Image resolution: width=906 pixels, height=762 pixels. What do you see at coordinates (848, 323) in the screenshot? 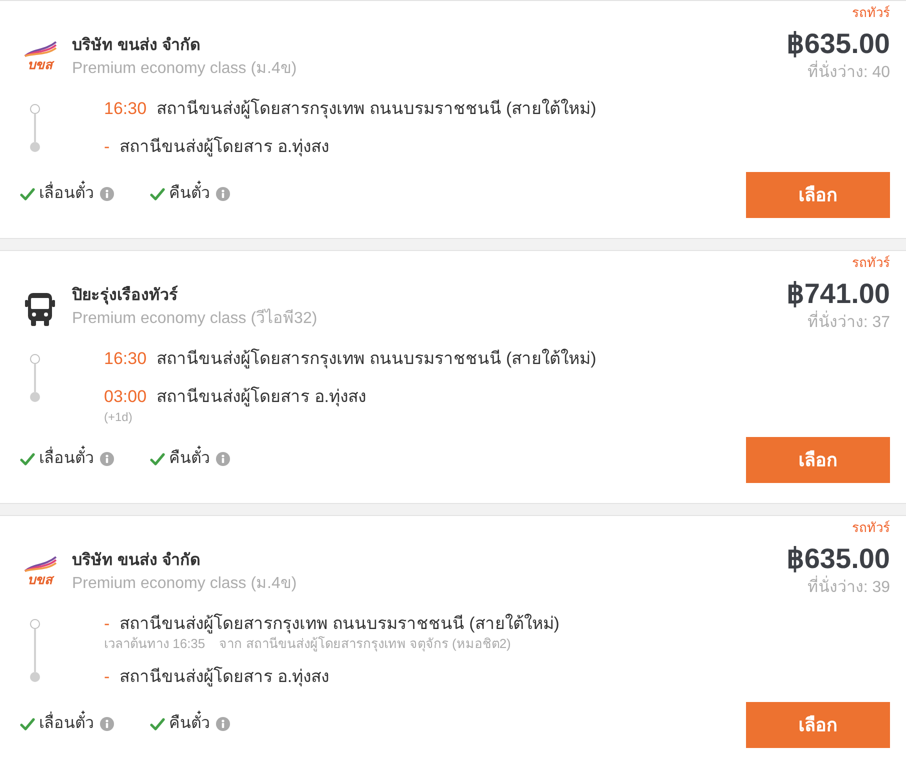
I see `seats-available: ที่นั่งว่าง: 37` at bounding box center [848, 323].